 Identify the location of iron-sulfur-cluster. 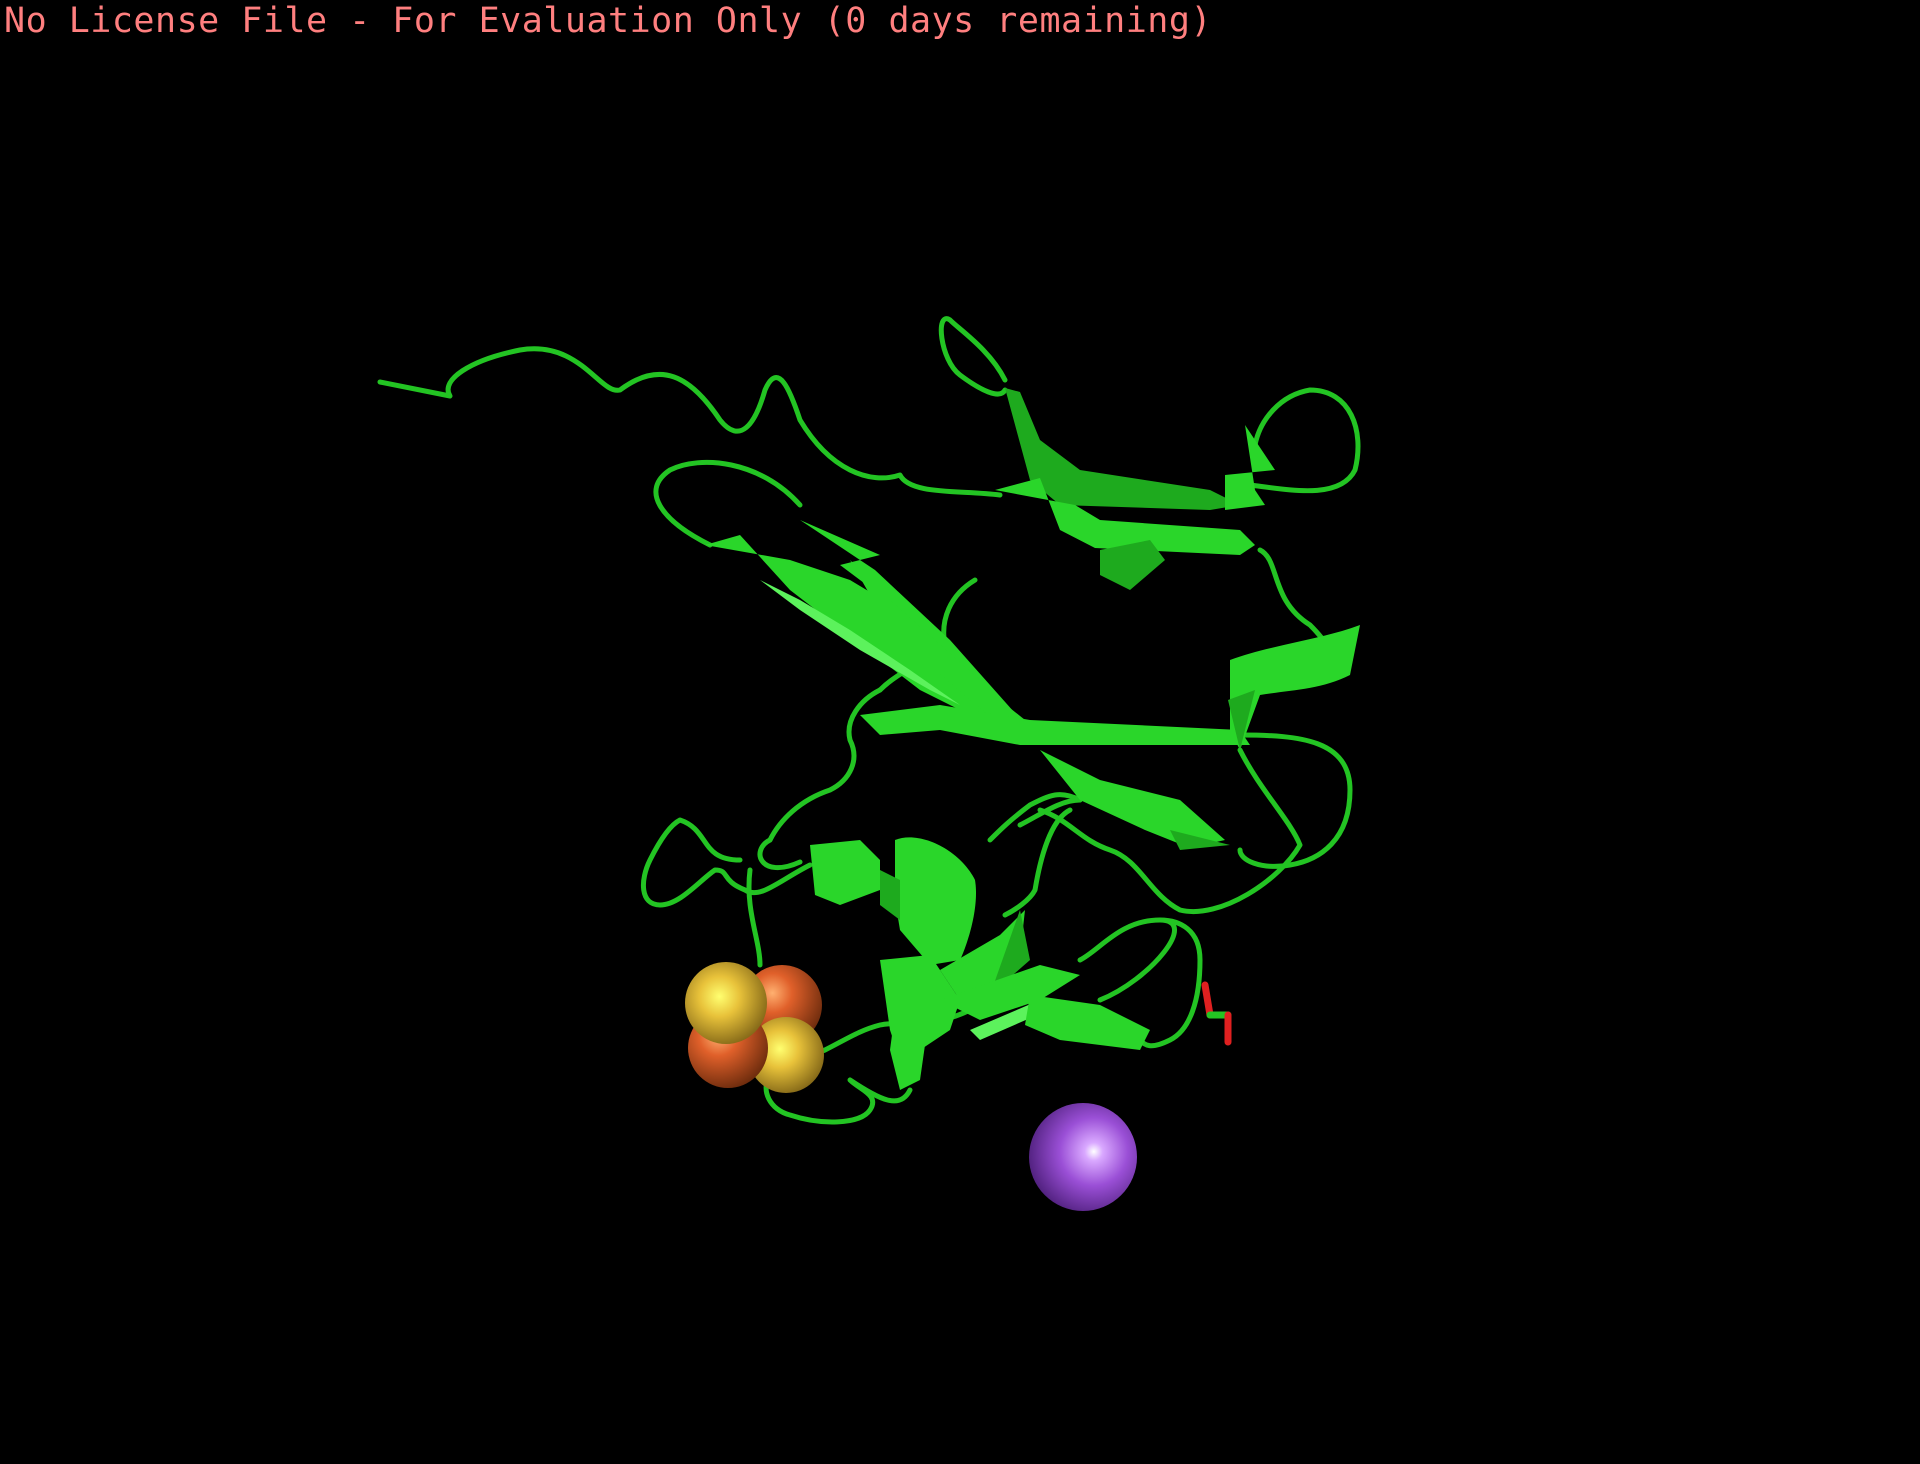
(754, 1027).